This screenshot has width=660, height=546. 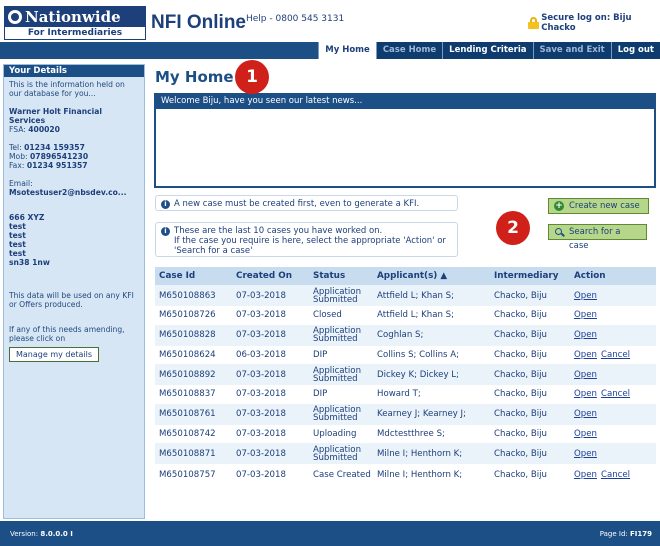 I want to click on version-info: Version: 8.0.0.0 I, so click(x=41, y=534).